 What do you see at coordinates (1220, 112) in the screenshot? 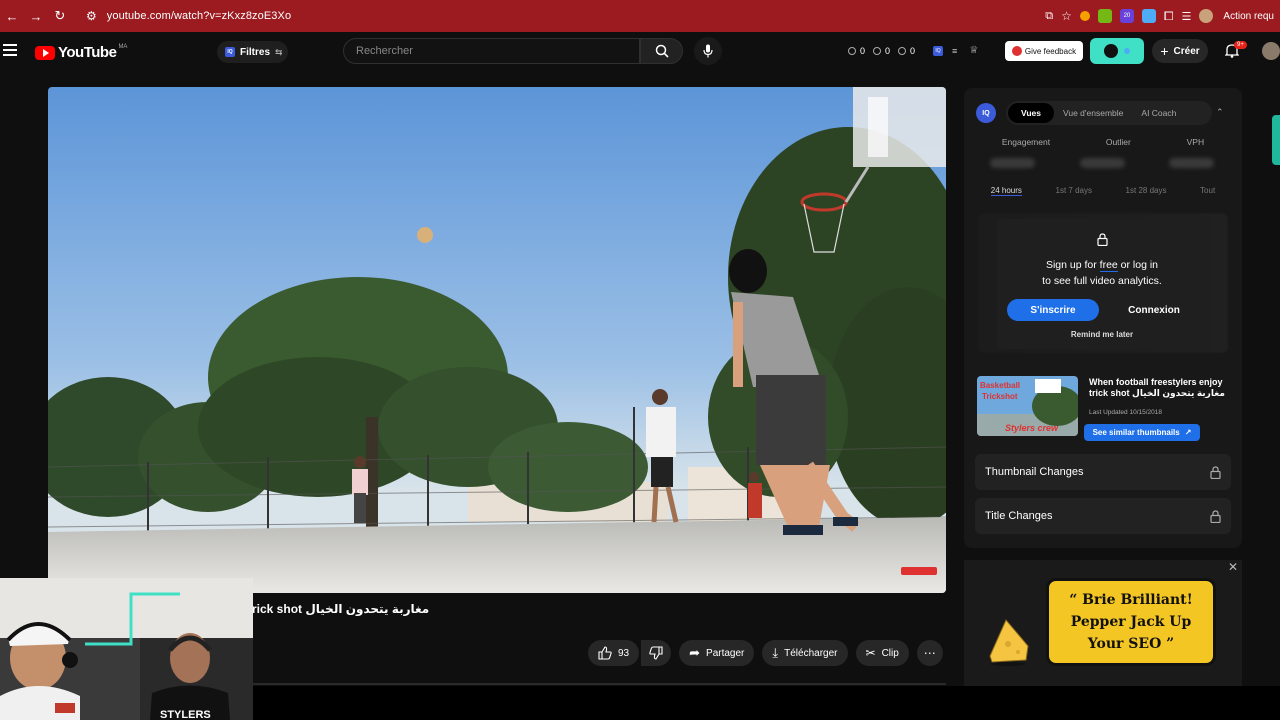
I see `collapse-chevron-icon: ⌃` at bounding box center [1220, 112].